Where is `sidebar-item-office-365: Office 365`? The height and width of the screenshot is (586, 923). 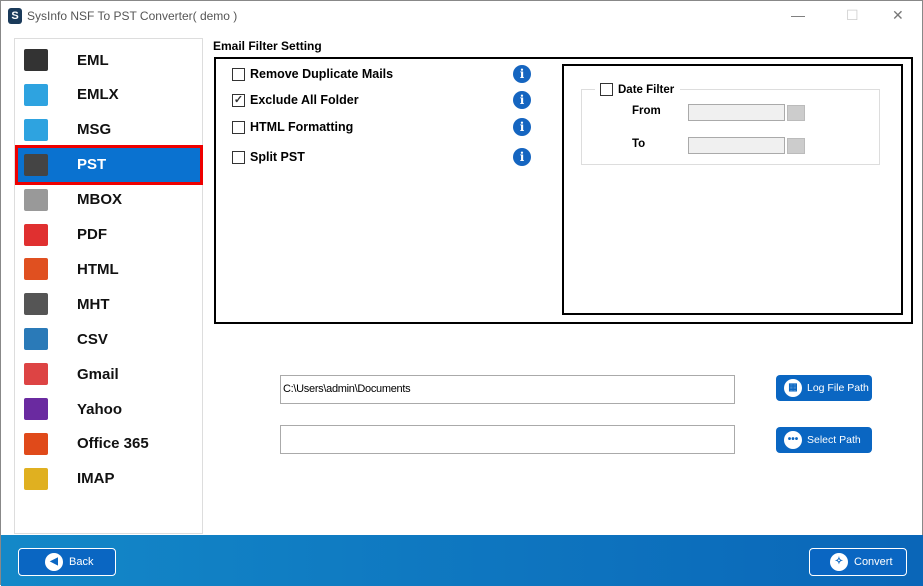
sidebar-item-office-365: Office 365 is located at coordinates (109, 444).